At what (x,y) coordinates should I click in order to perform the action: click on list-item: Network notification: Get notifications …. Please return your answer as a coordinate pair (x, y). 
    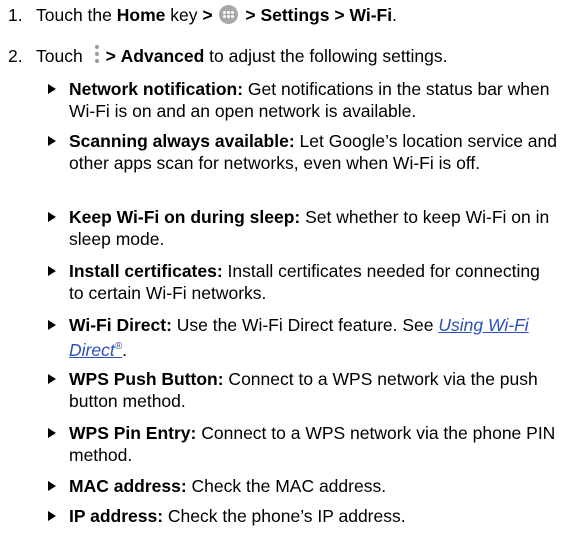
    Looking at the image, I should click on (303, 100).